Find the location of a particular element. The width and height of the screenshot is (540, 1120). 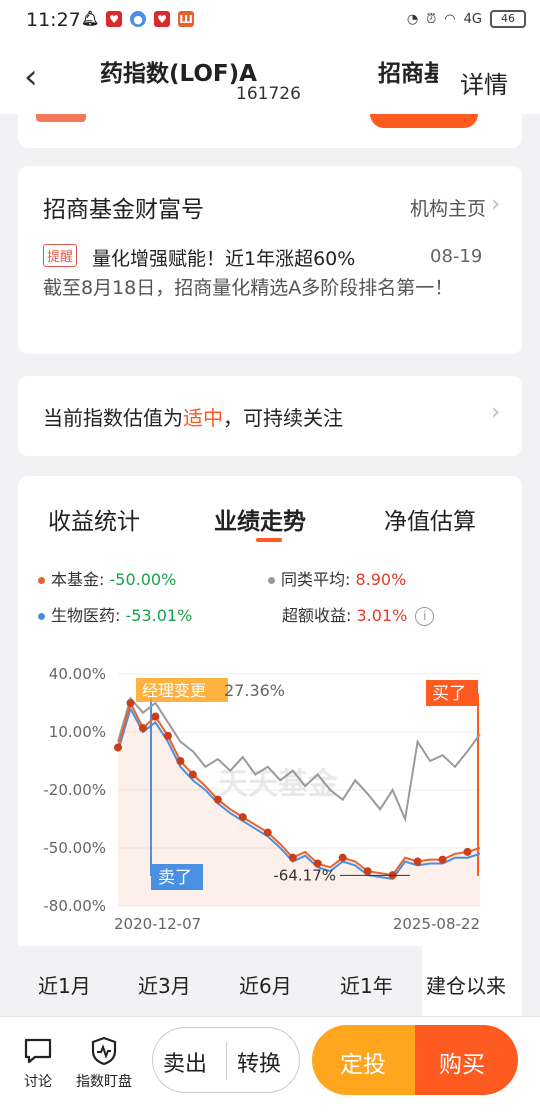

status-bar: 11:27 🔔︎ ♥ ● ♥ Ш ◔ ⏰︎ ◠ 4G 46 is located at coordinates (270, 20).